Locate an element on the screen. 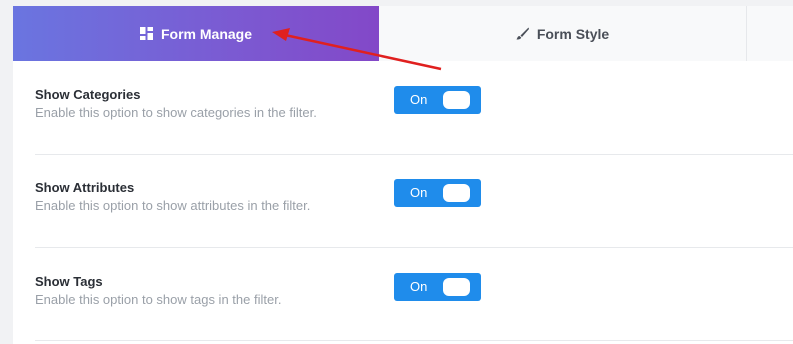  dashboard-icon is located at coordinates (146, 33).